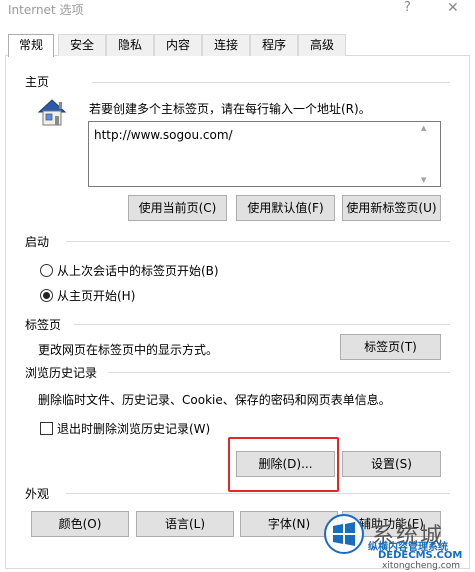 Image resolution: width=475 pixels, height=572 pixels. Describe the element at coordinates (271, 82) in the screenshot. I see `homepage-divider` at that location.